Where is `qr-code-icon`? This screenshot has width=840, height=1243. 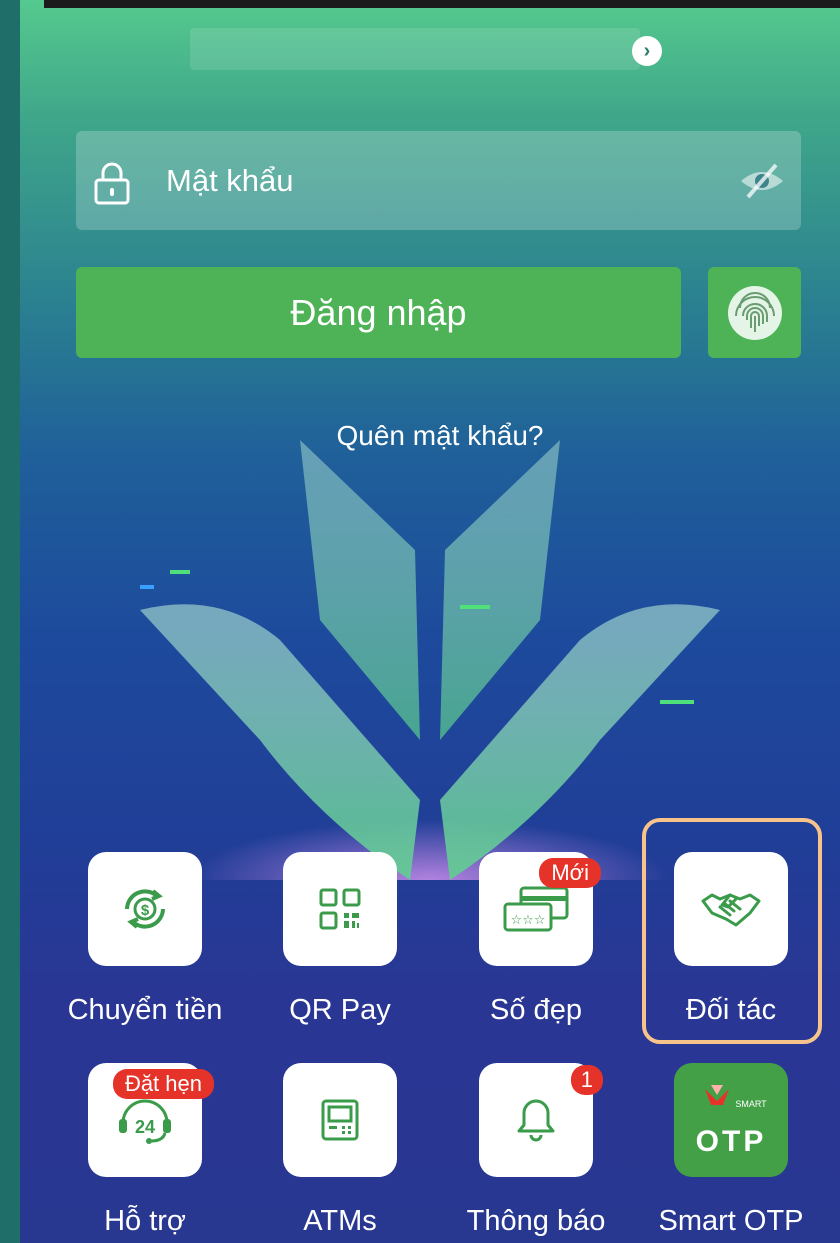 qr-code-icon is located at coordinates (340, 909).